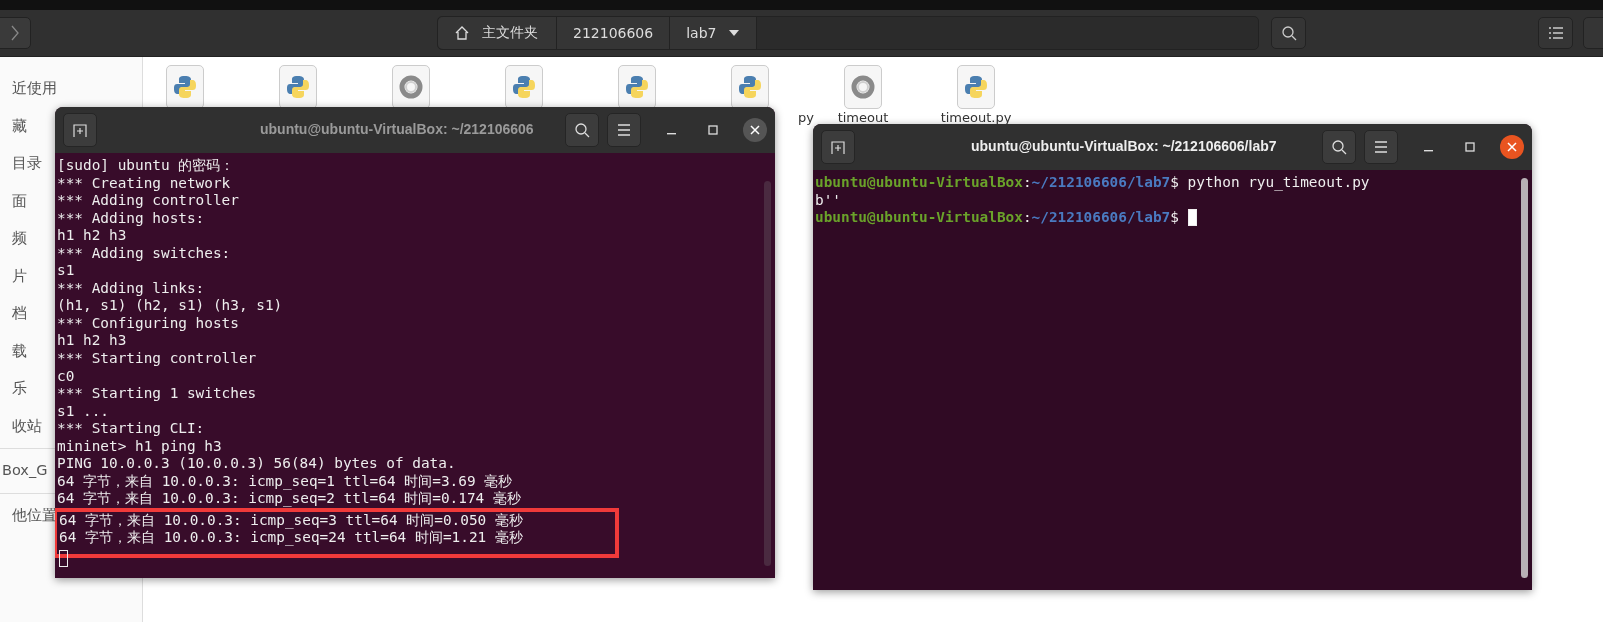 The width and height of the screenshot is (1603, 622). I want to click on caret-icon, so click(734, 33).